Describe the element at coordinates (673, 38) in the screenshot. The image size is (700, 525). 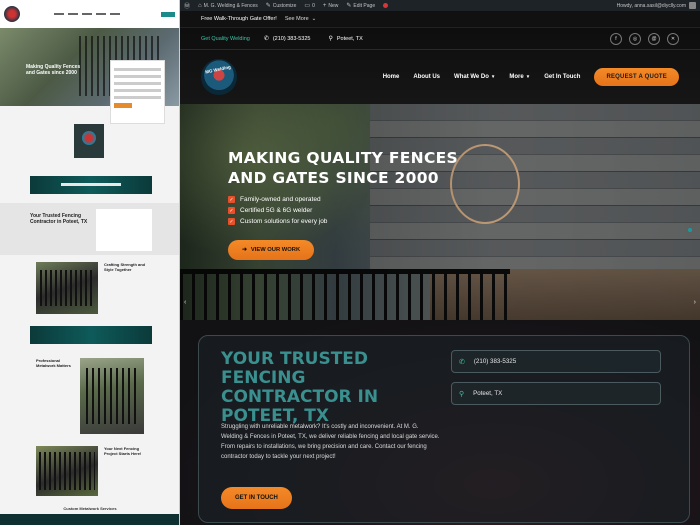
I see `x-icon: ✕` at that location.